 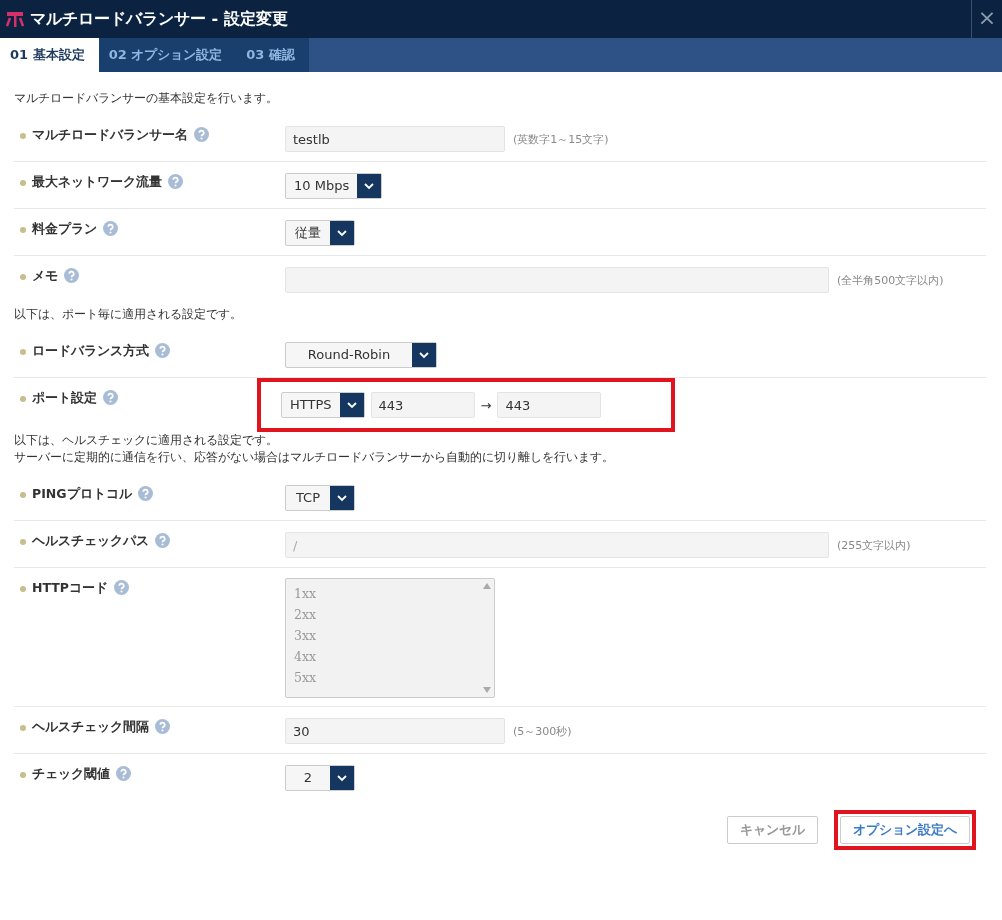 What do you see at coordinates (97, 182) in the screenshot?
I see `field-label: 最大ネットワーク流量` at bounding box center [97, 182].